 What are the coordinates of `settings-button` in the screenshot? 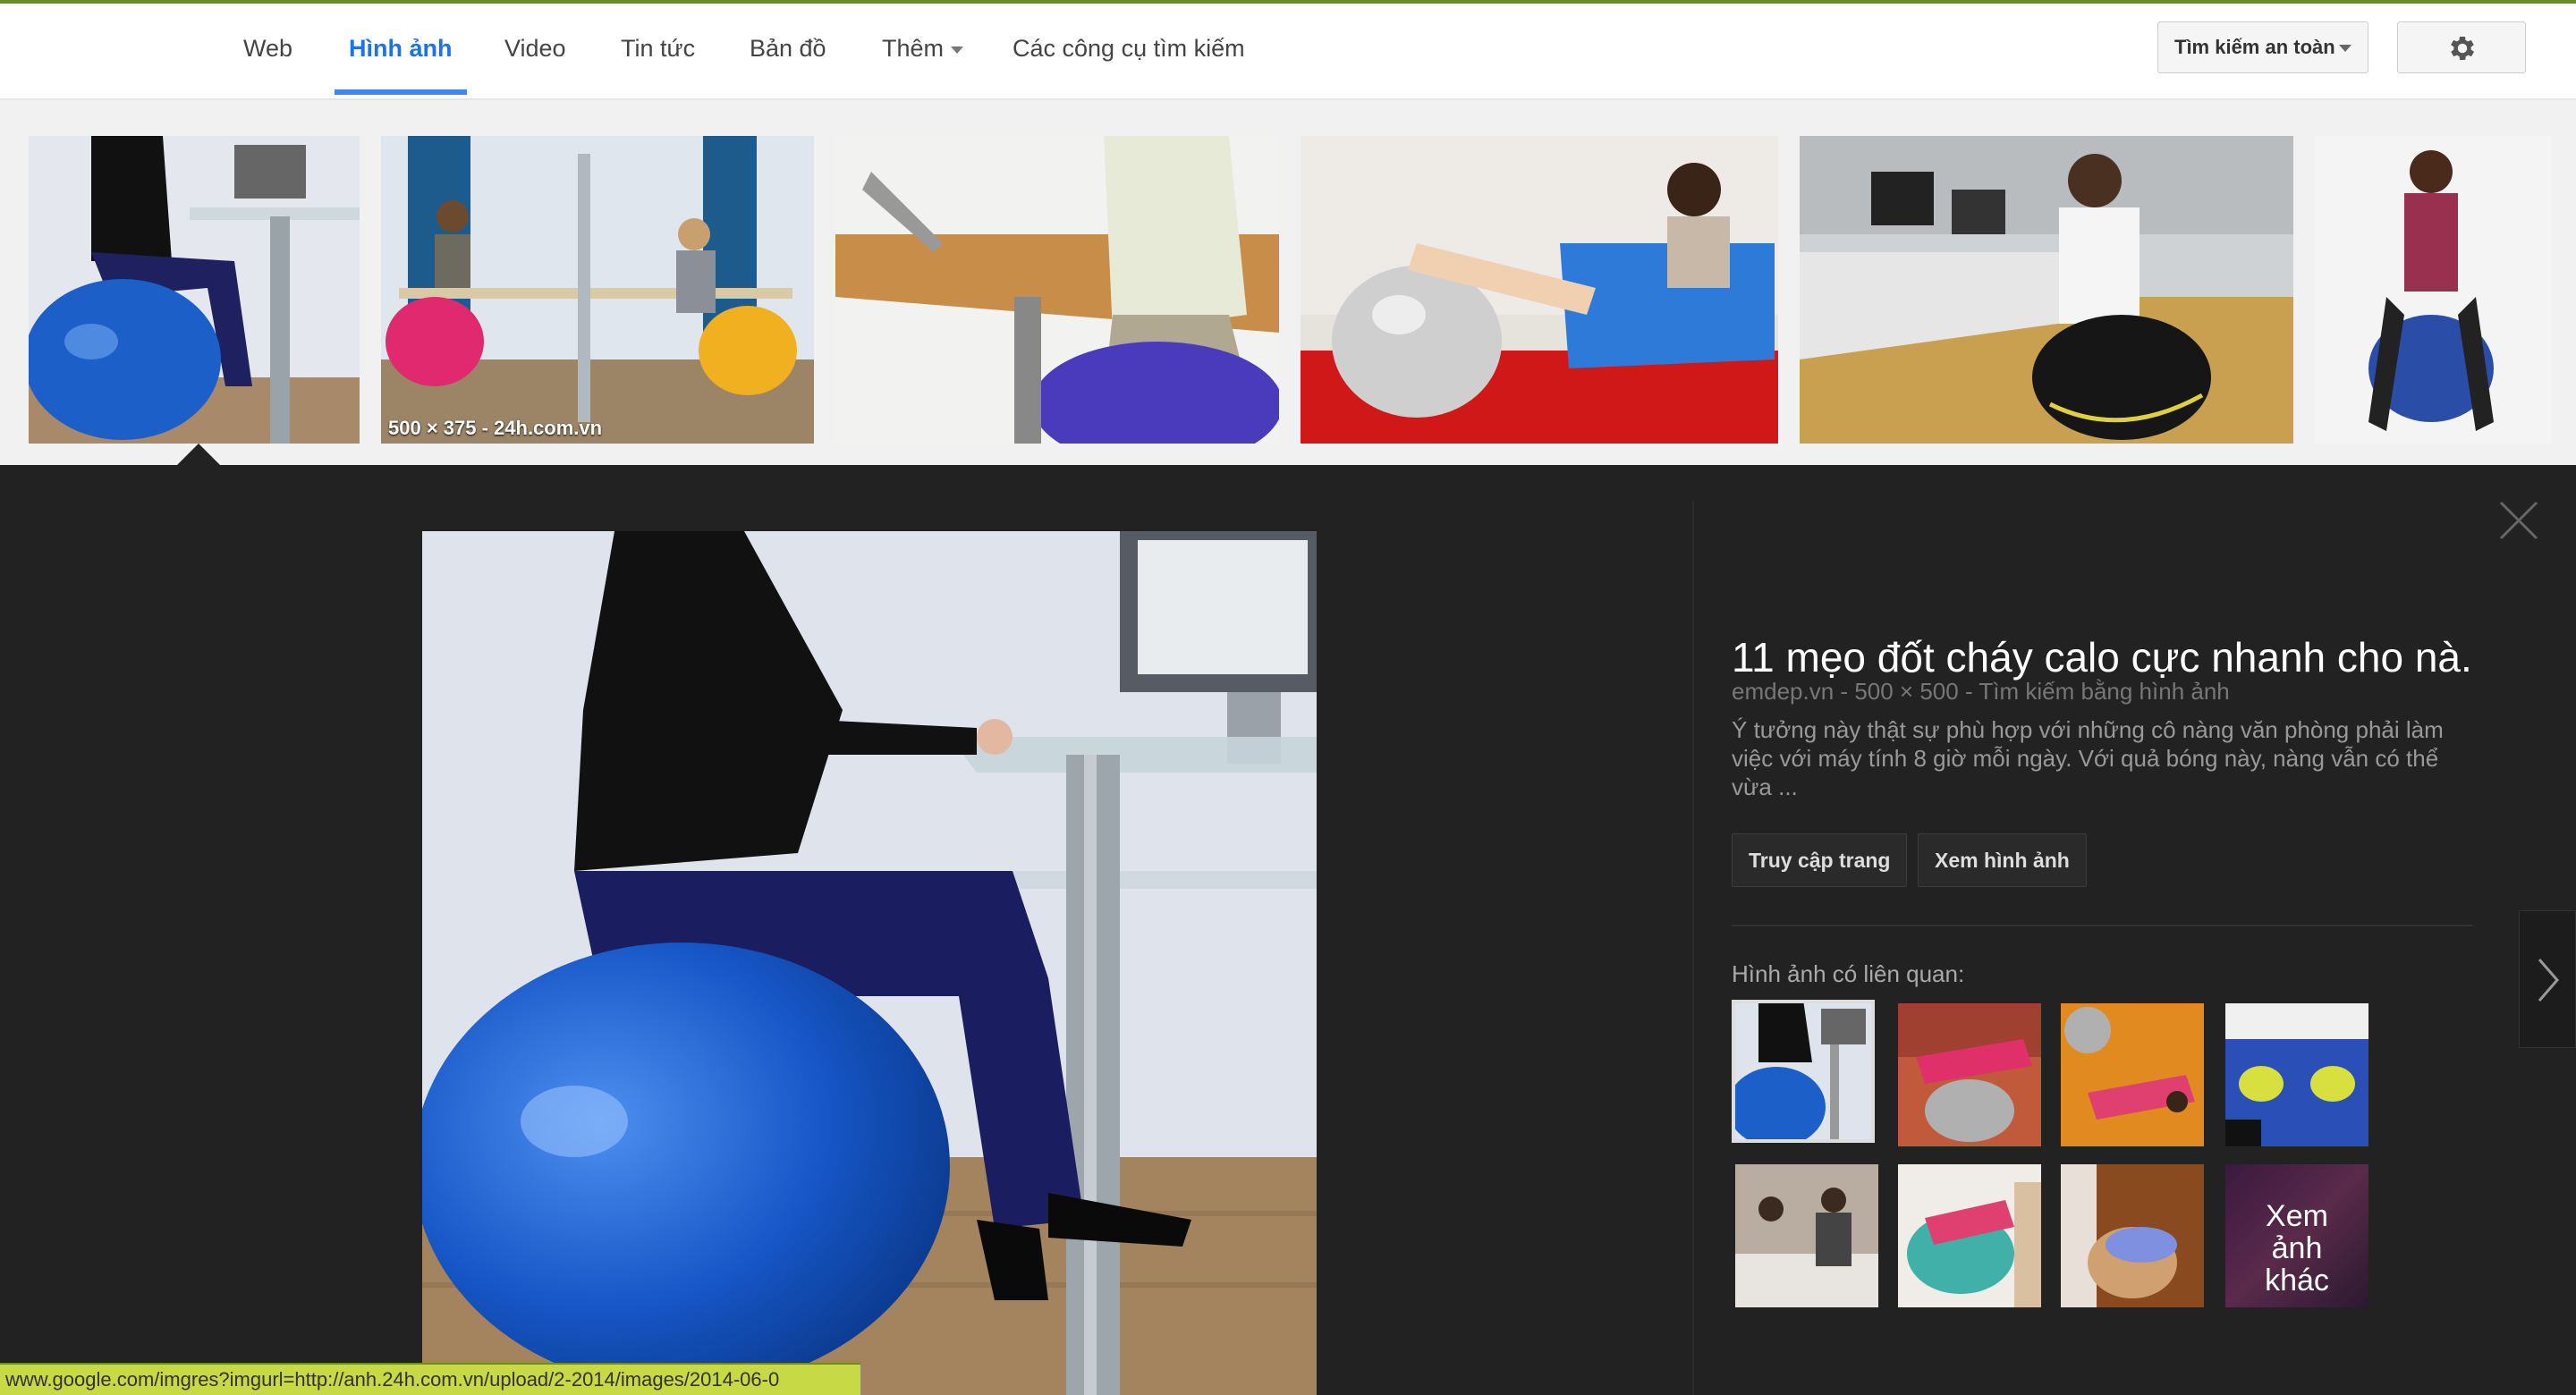 It's located at (2461, 47).